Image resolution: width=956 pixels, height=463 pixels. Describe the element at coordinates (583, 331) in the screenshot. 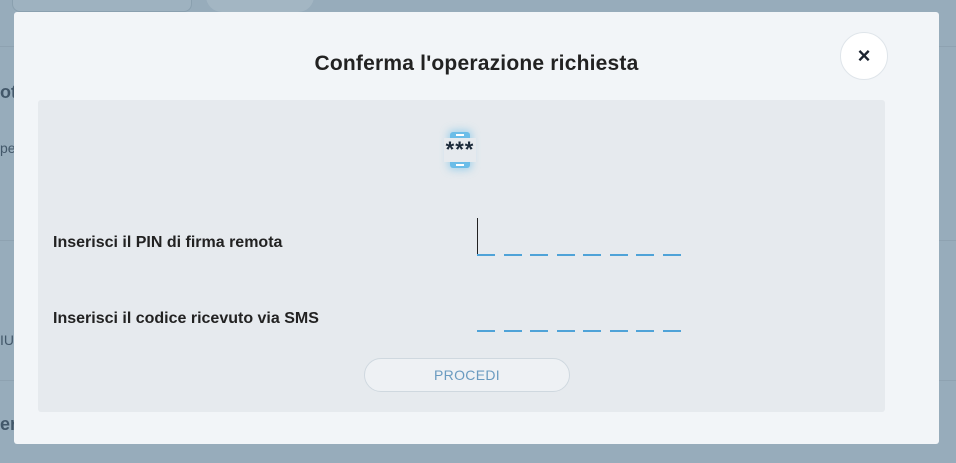

I see `sms-digit-slots` at that location.